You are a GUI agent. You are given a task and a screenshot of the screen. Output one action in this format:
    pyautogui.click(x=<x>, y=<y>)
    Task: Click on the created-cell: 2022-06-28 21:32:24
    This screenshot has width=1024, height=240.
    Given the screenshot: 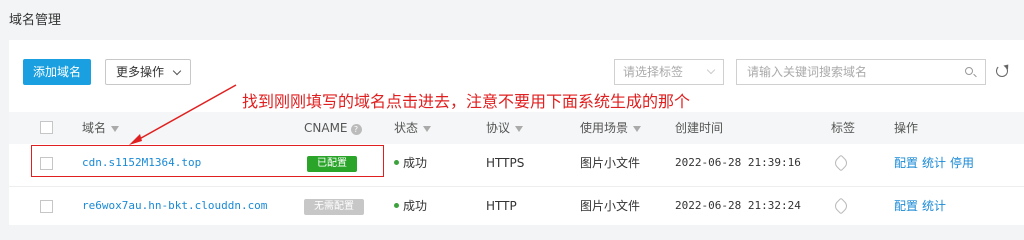 What is the action you would take?
    pyautogui.click(x=738, y=205)
    